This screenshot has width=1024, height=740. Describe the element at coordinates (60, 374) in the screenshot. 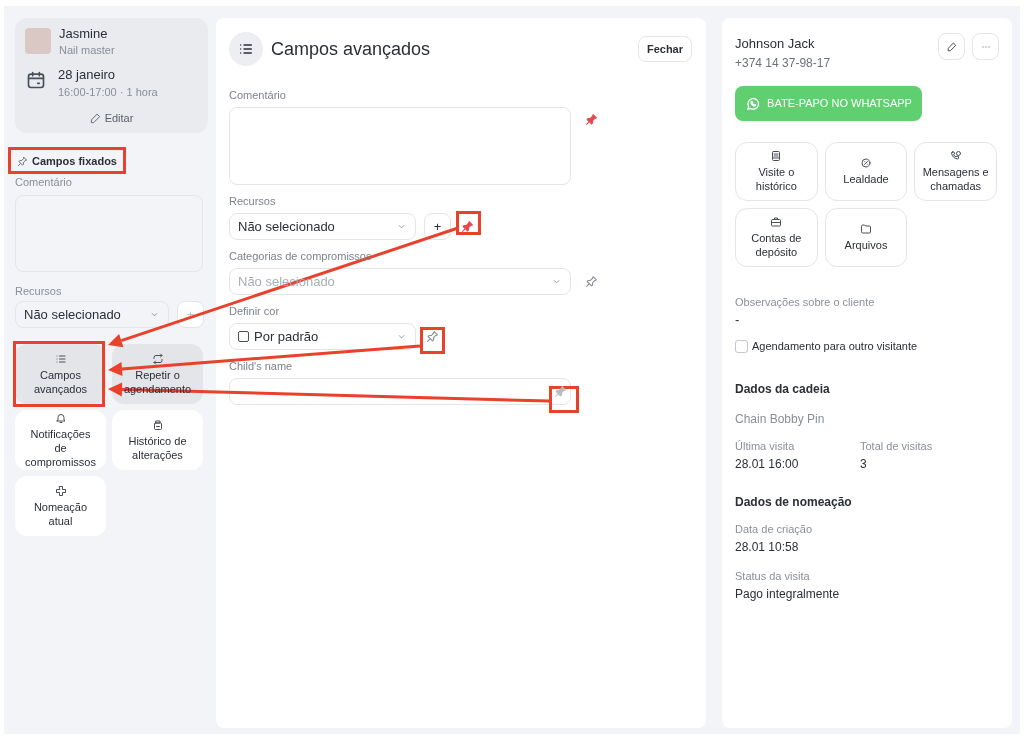

I see `action-tile: Campos avançados` at that location.